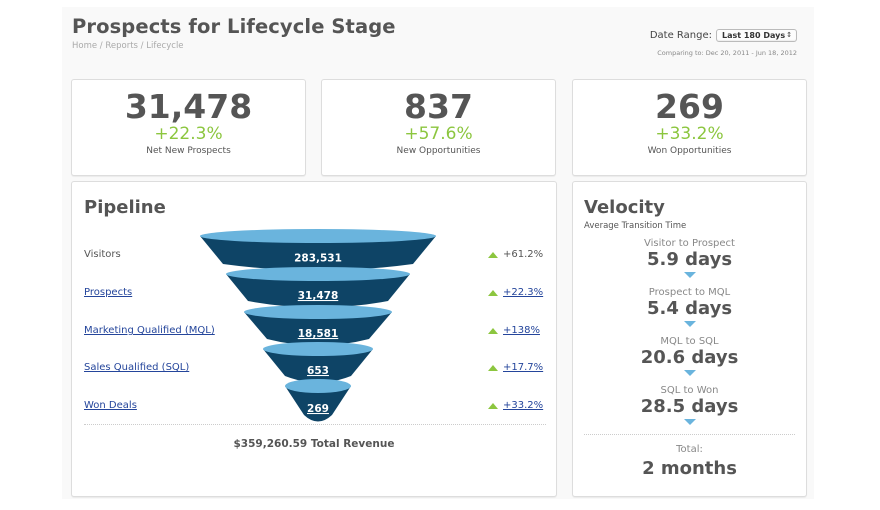 The height and width of the screenshot is (510, 880). Describe the element at coordinates (188, 106) in the screenshot. I see `kpi-value: 31,478` at that location.